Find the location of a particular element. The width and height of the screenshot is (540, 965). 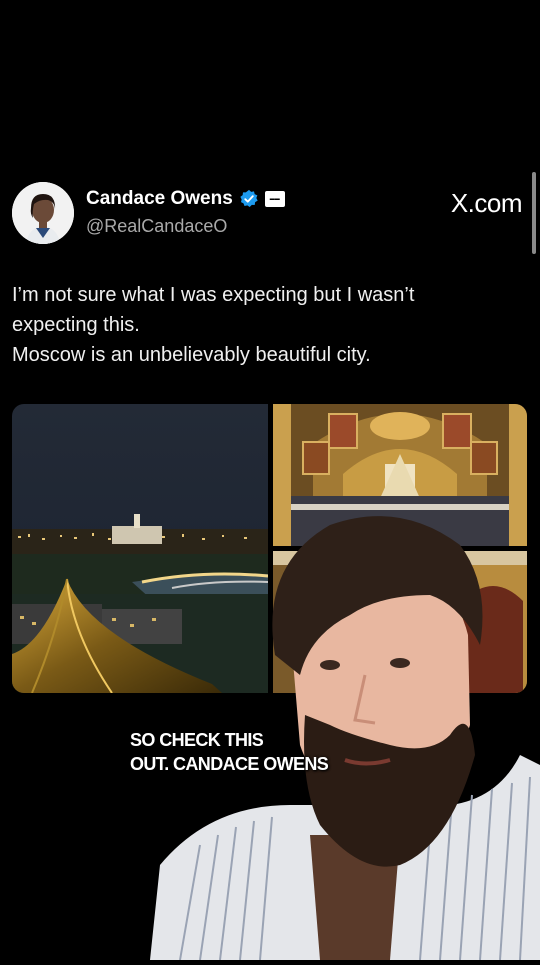

caption-line: SO CHECK THIS is located at coordinates (197, 740).